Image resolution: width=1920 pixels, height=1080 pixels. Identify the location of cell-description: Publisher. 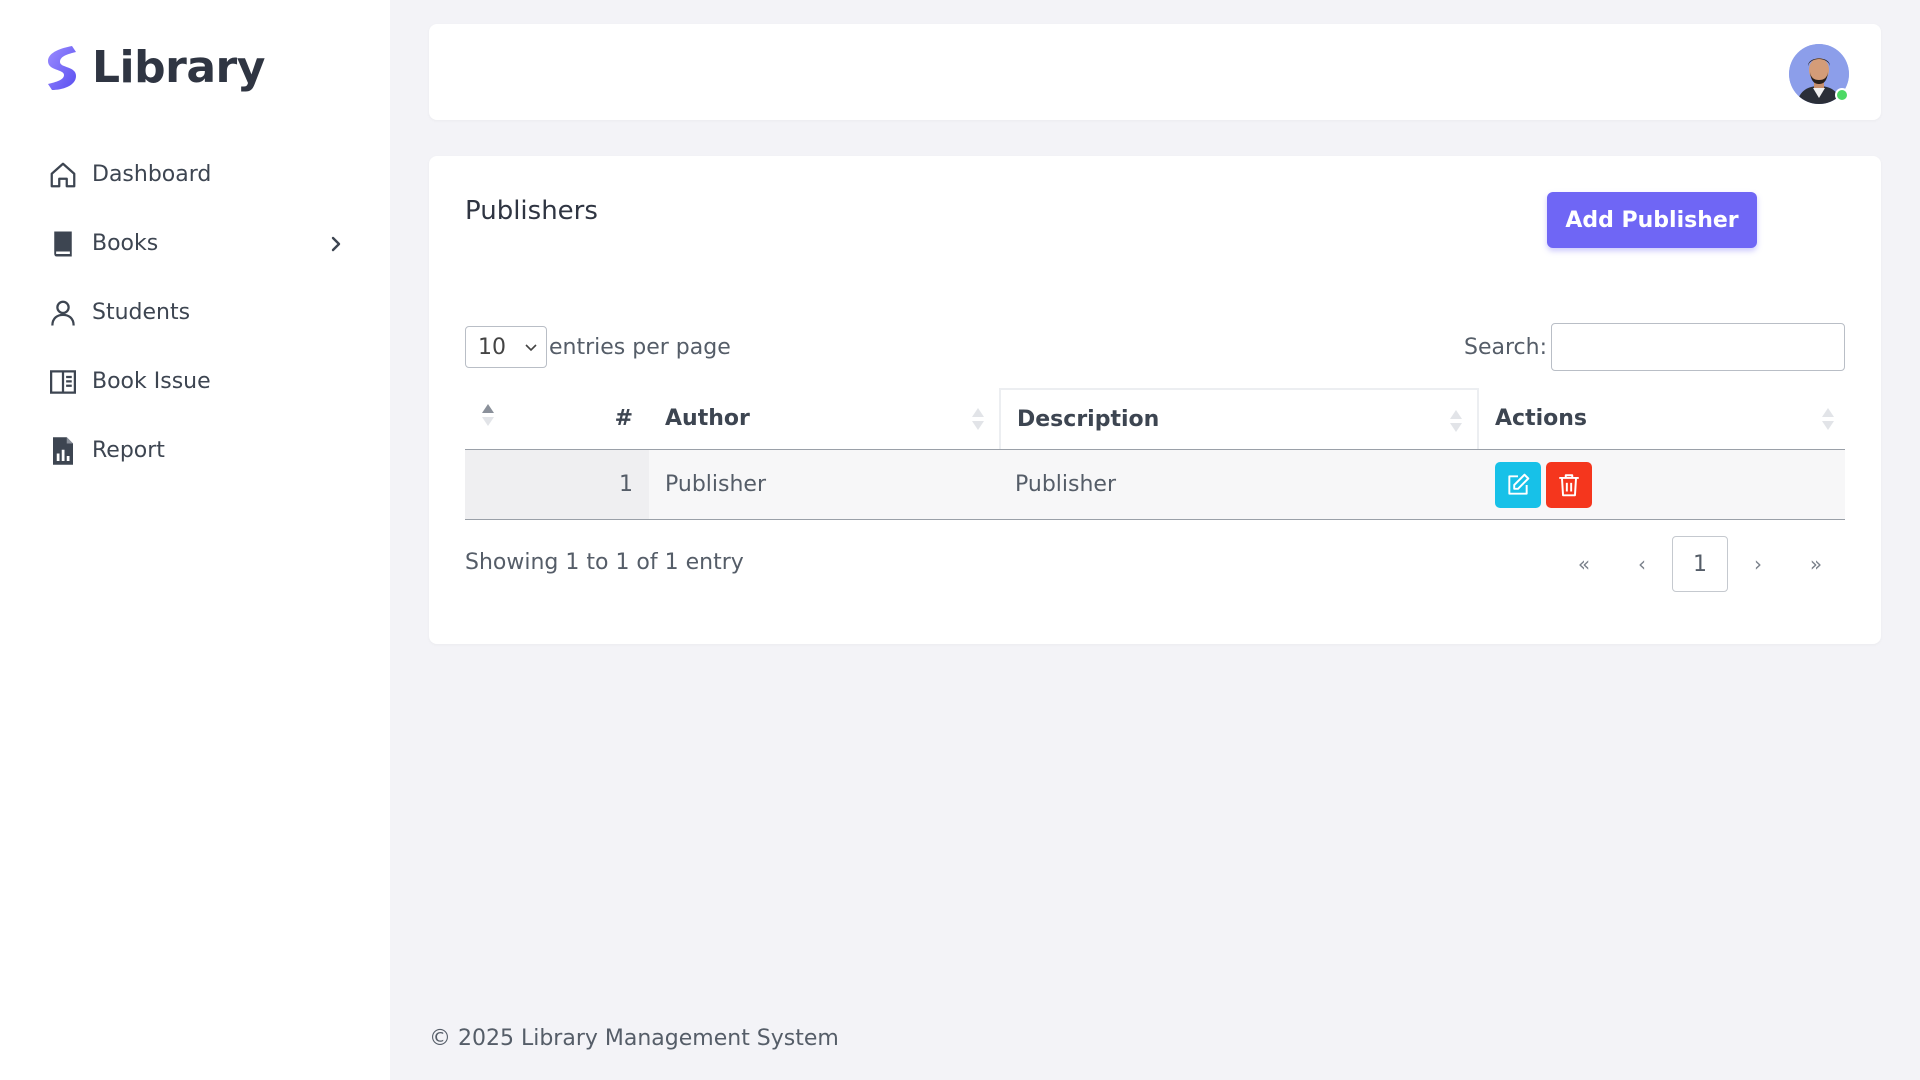
(1065, 484).